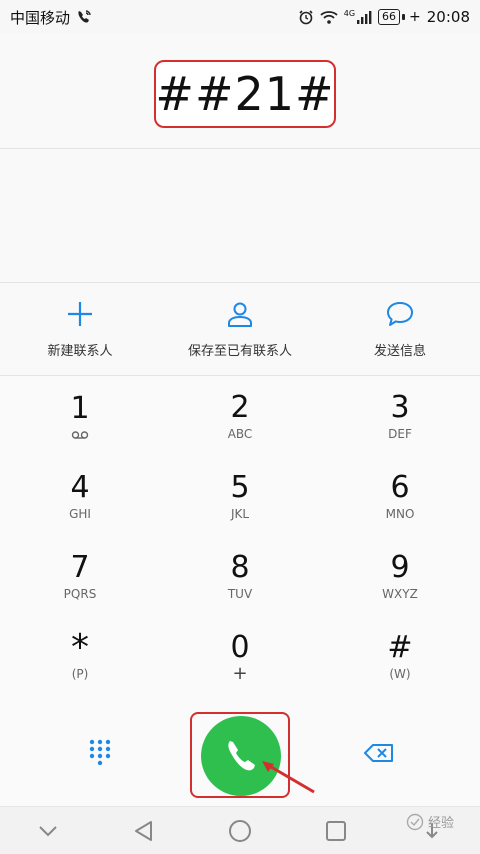  I want to click on recents-square-icon, so click(336, 830).